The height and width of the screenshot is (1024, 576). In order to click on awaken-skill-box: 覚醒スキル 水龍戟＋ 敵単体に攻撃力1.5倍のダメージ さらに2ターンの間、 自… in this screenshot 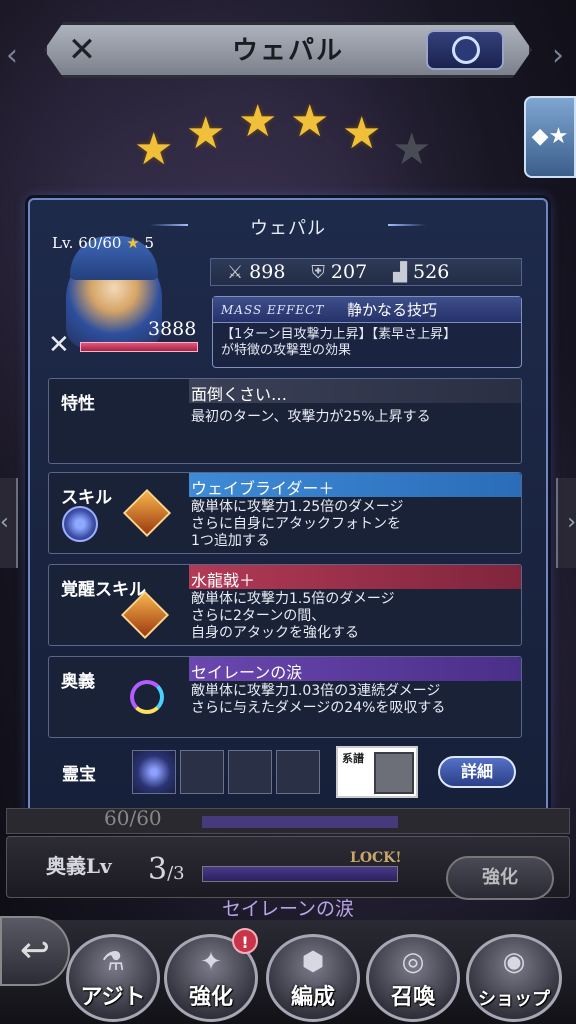, I will do `click(285, 605)`.